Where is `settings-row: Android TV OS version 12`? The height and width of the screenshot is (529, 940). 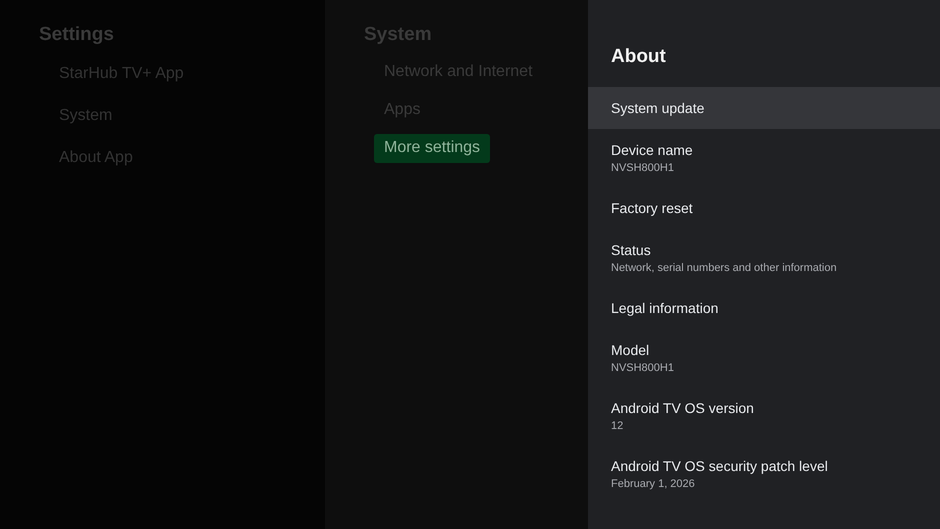 settings-row: Android TV OS version 12 is located at coordinates (764, 416).